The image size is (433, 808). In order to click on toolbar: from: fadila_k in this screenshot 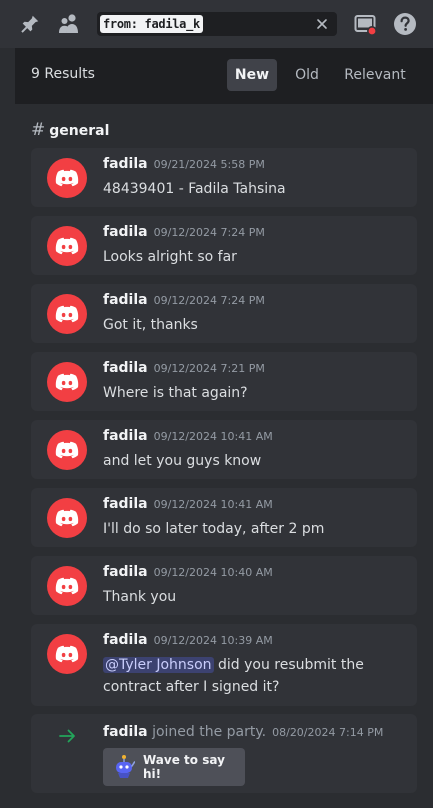, I will do `click(216, 24)`.